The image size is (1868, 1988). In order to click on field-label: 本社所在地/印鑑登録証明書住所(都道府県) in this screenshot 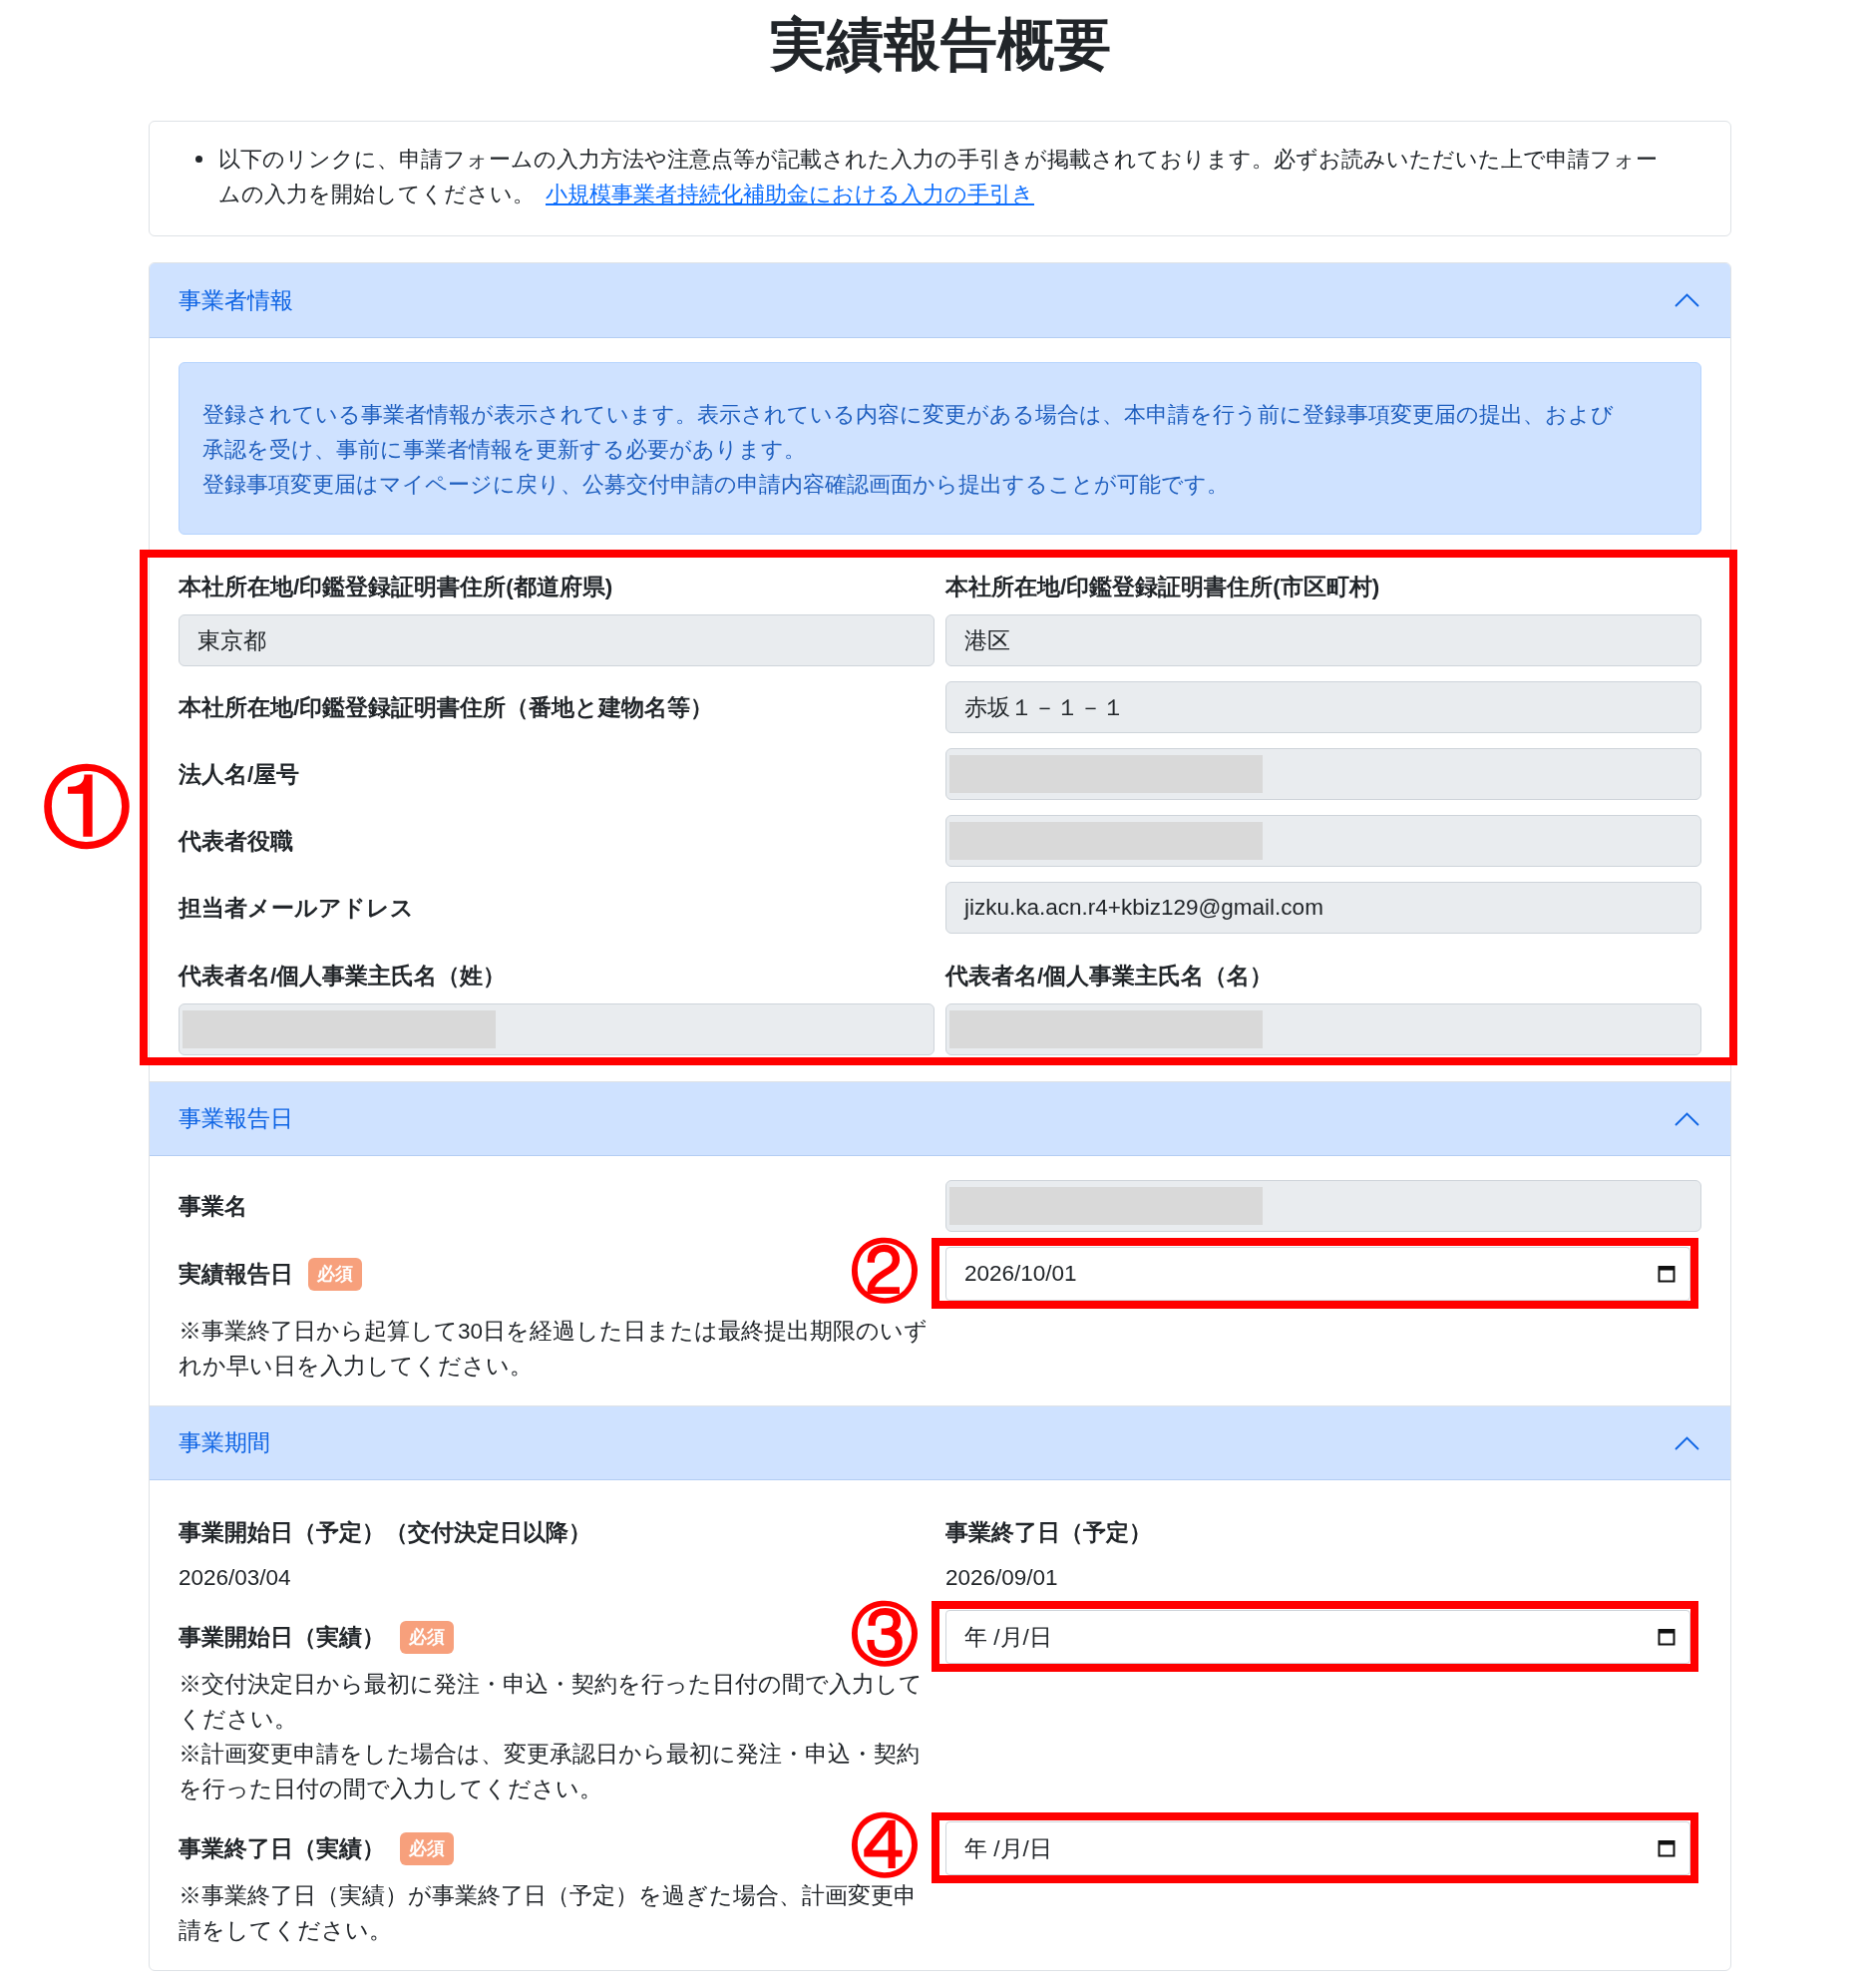, I will do `click(396, 587)`.